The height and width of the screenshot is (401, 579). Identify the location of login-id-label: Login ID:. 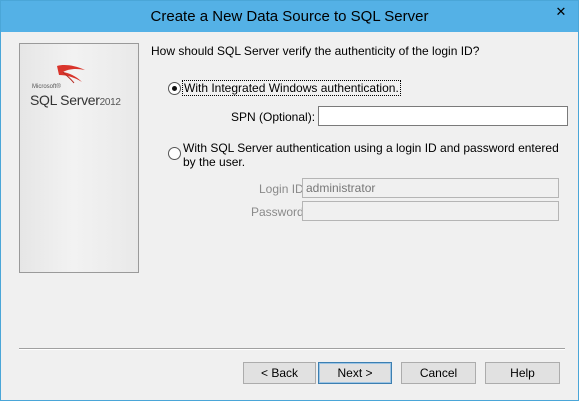
(283, 189).